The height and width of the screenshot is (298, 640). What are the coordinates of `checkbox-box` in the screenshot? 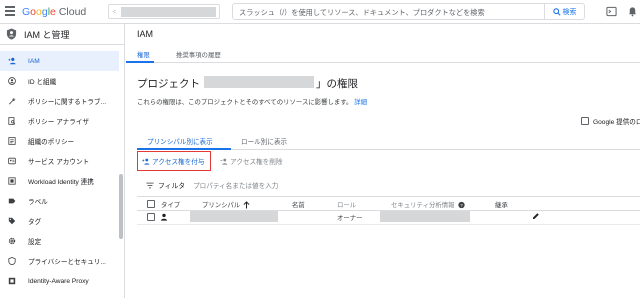 It's located at (585, 121).